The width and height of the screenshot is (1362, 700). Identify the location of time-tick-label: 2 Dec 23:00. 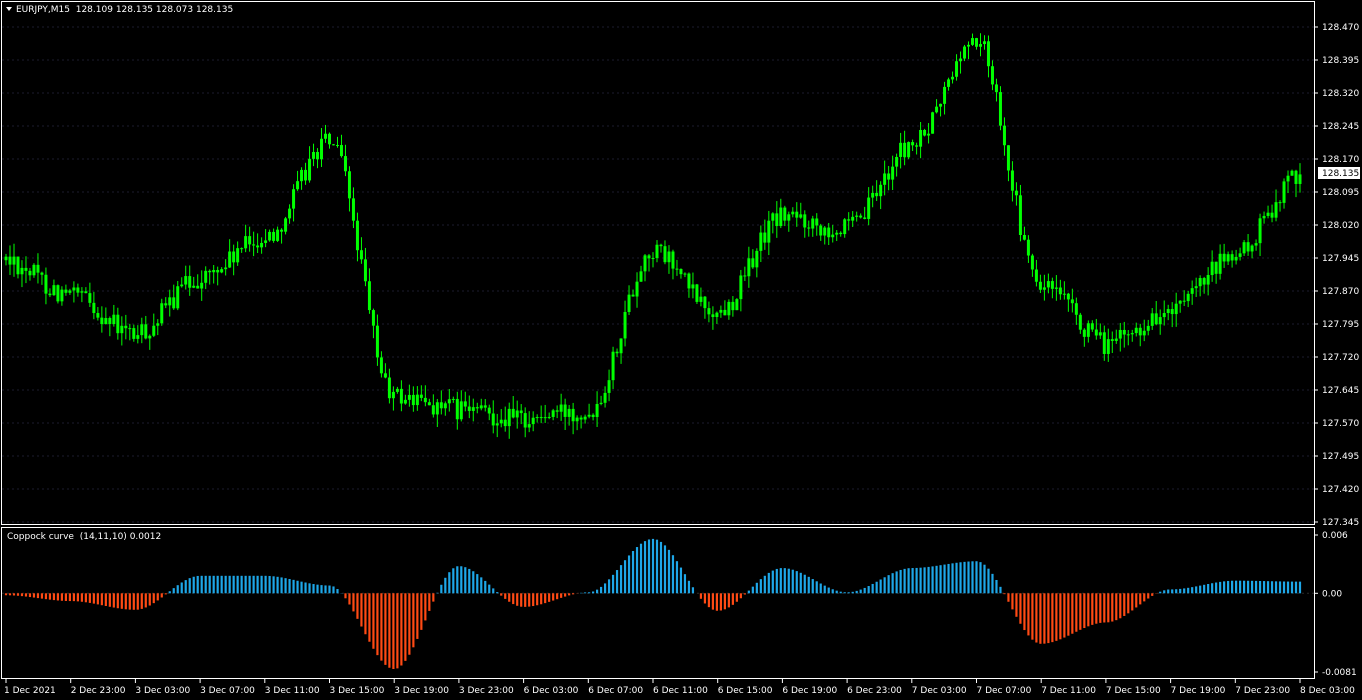
(98, 691).